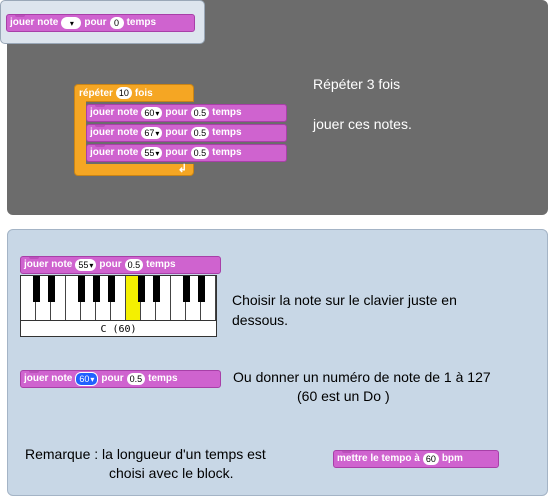 Image resolution: width=556 pixels, height=500 pixels. I want to click on note-dropdown: 60, so click(152, 113).